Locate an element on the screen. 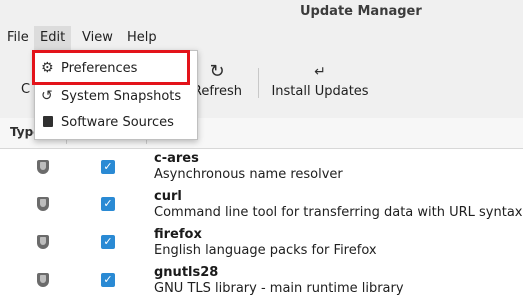 The image size is (523, 304). menu-item-system-snapshots: ↺ System Snapshots is located at coordinates (116, 97).